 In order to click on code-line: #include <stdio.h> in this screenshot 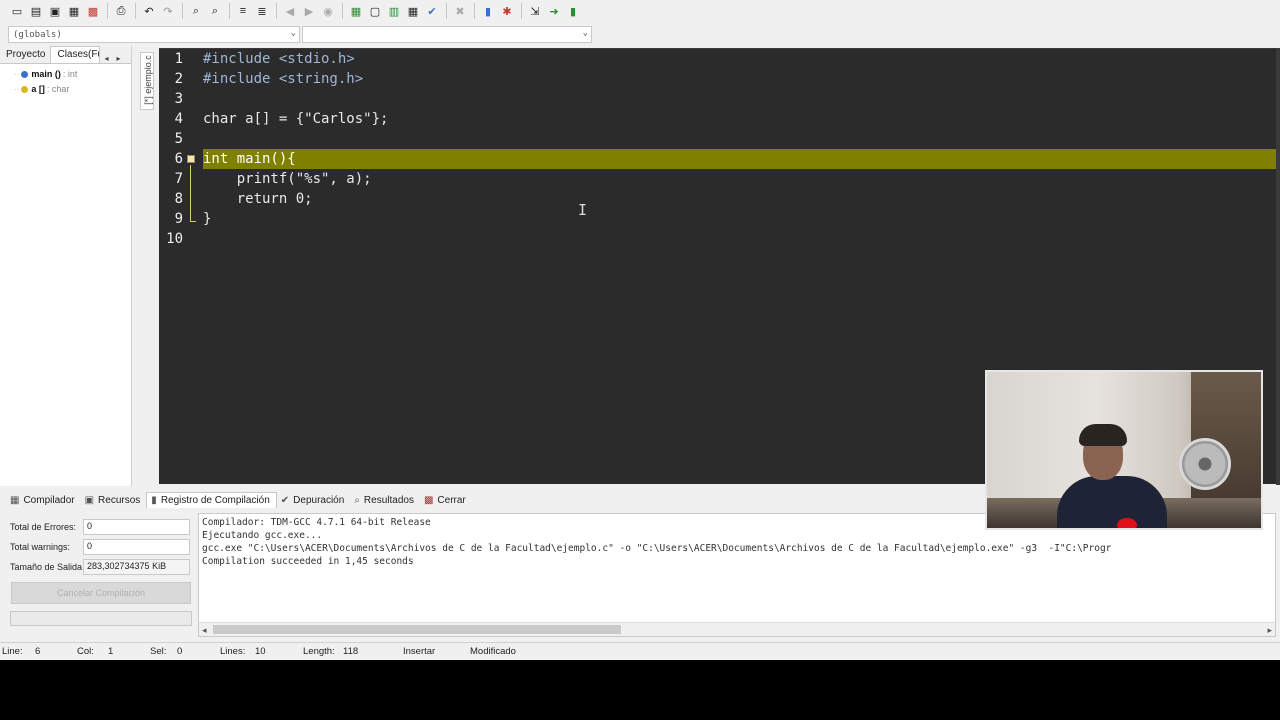, I will do `click(279, 59)`.